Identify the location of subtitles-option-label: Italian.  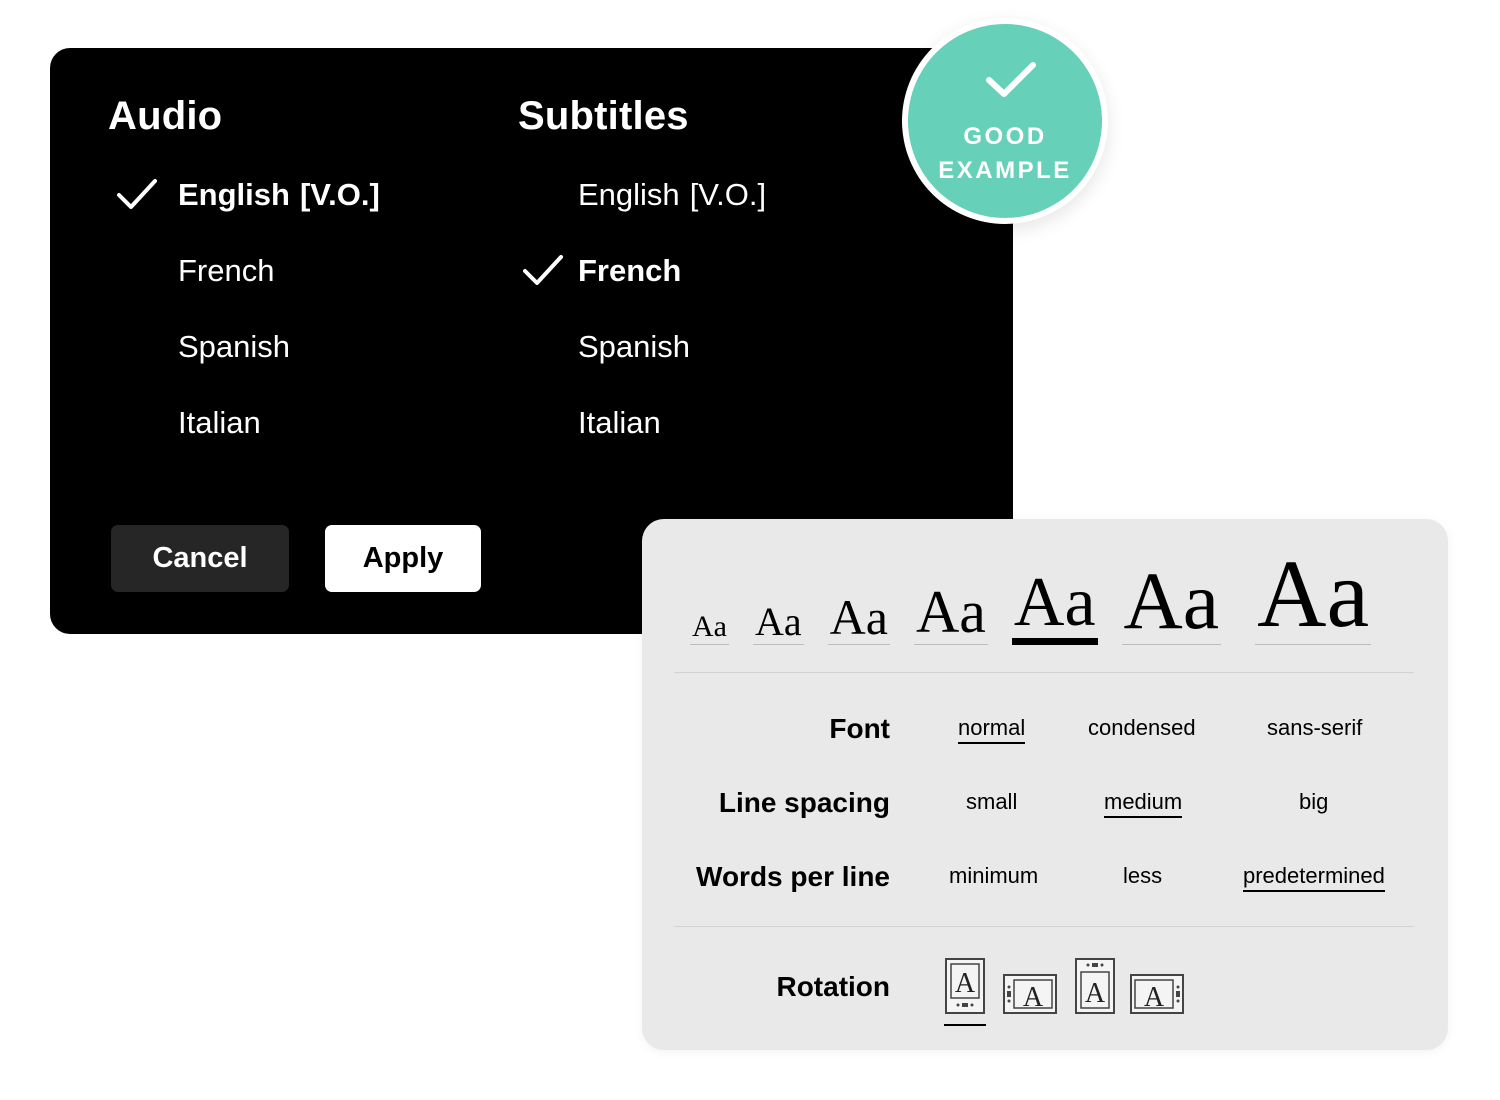
(619, 422).